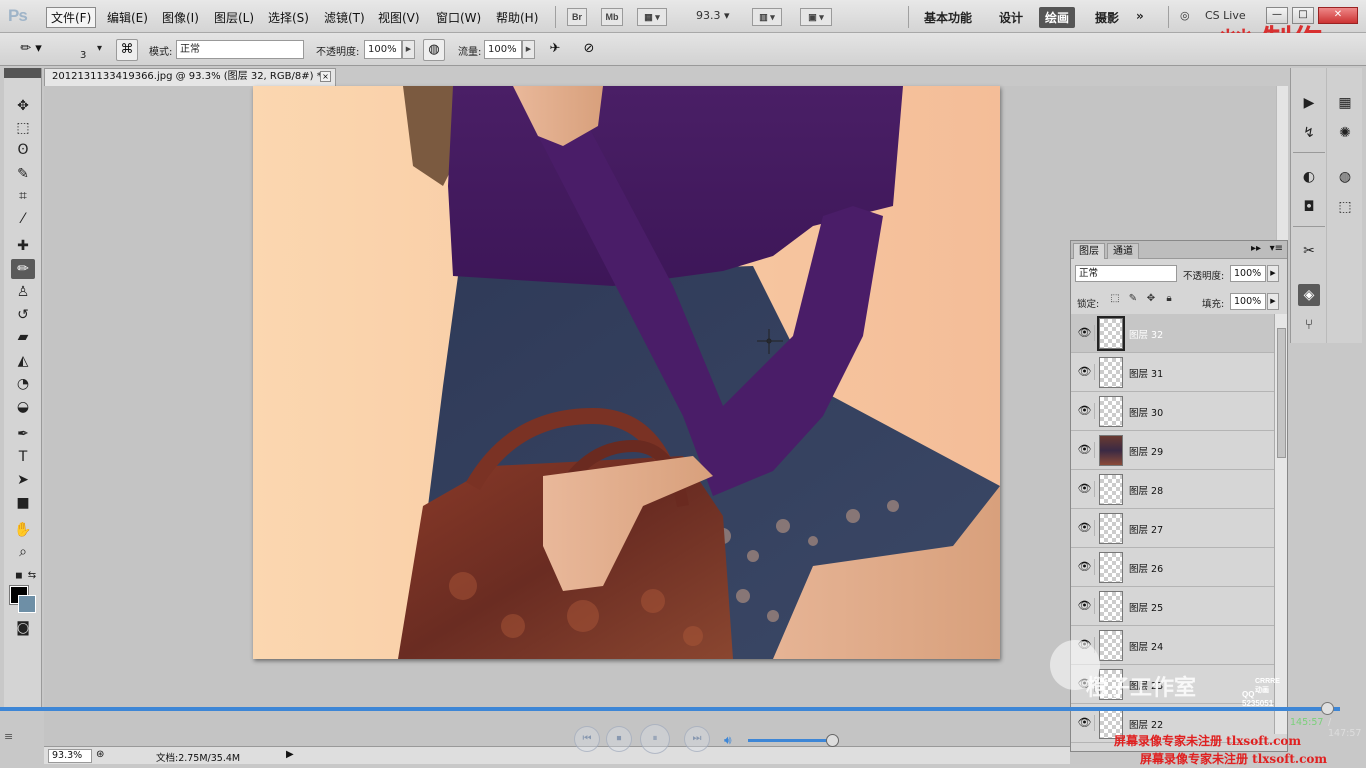  I want to click on player-stop-button: ⏹, so click(619, 739).